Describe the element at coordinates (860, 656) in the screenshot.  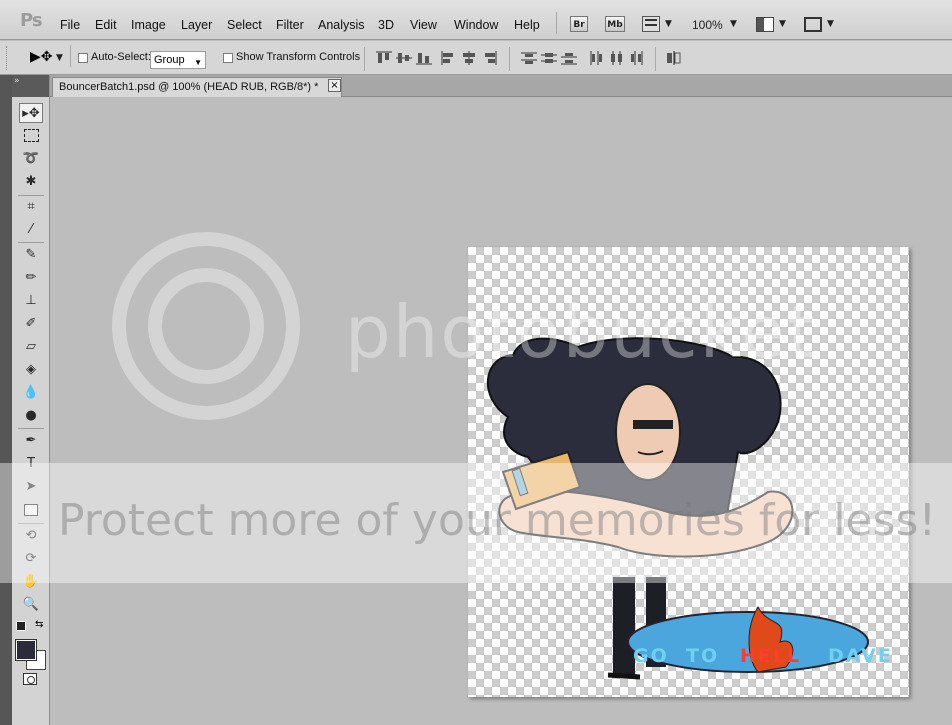
I see `logo-word-dave: DAVE` at that location.